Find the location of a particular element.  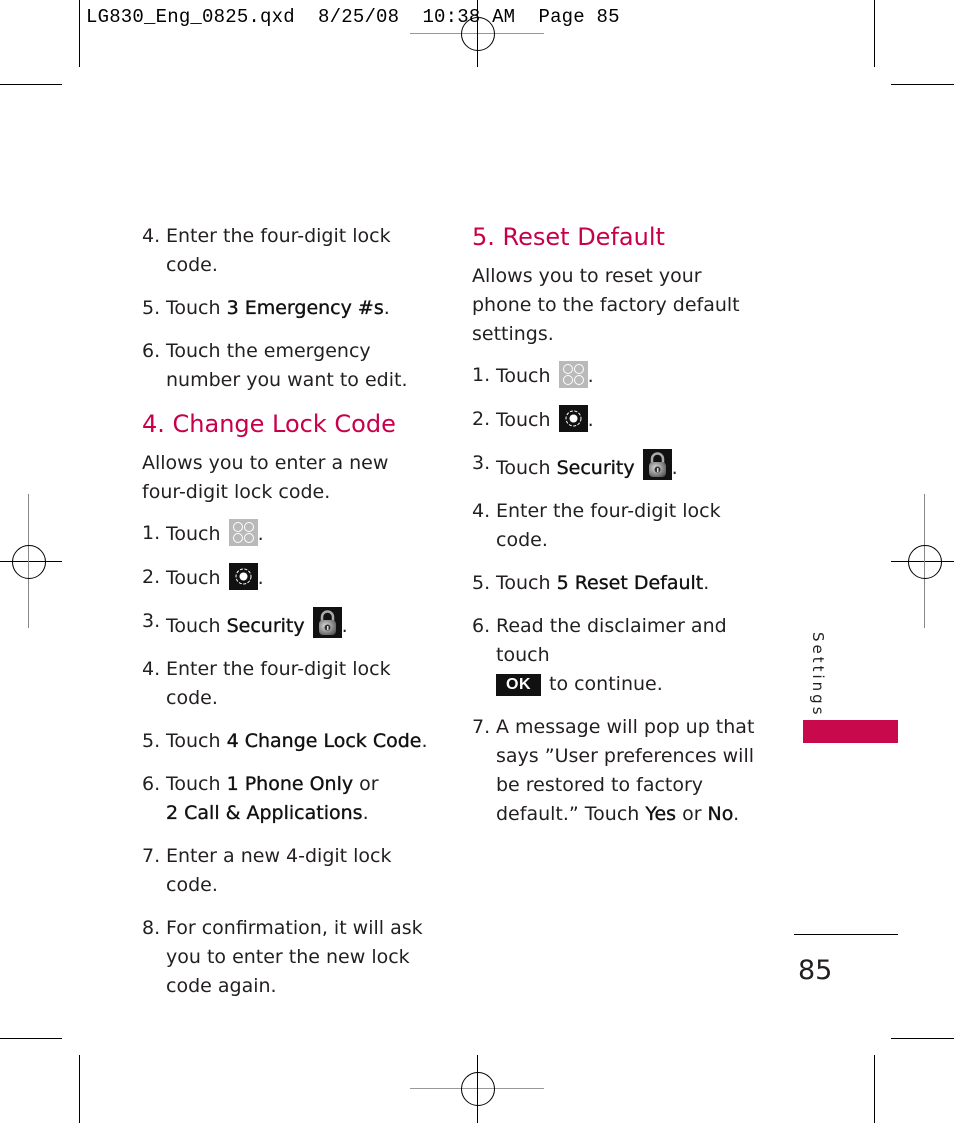

step-item: 7. Enter a new 4-digit lock code. is located at coordinates (292, 871).